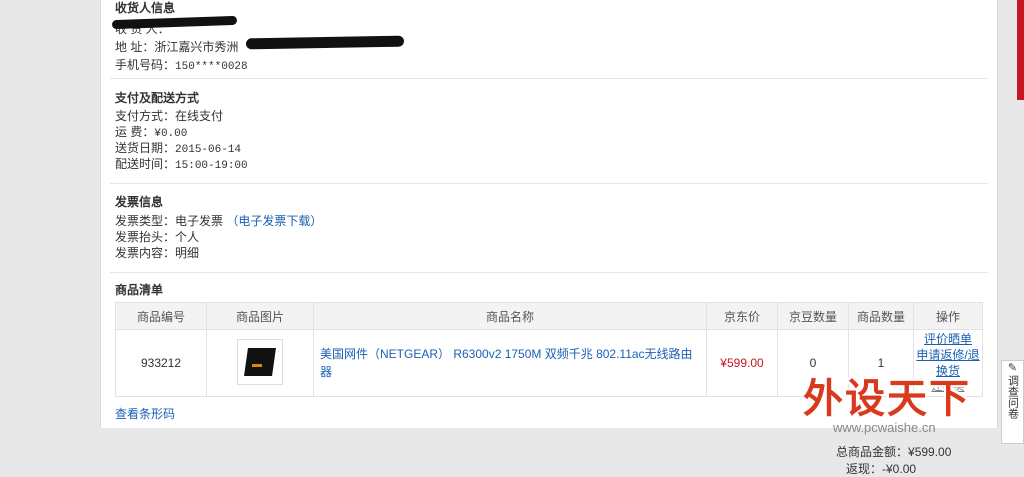  What do you see at coordinates (551, 116) in the screenshot?
I see `payment-method-row: 支付方式：在线支付` at bounding box center [551, 116].